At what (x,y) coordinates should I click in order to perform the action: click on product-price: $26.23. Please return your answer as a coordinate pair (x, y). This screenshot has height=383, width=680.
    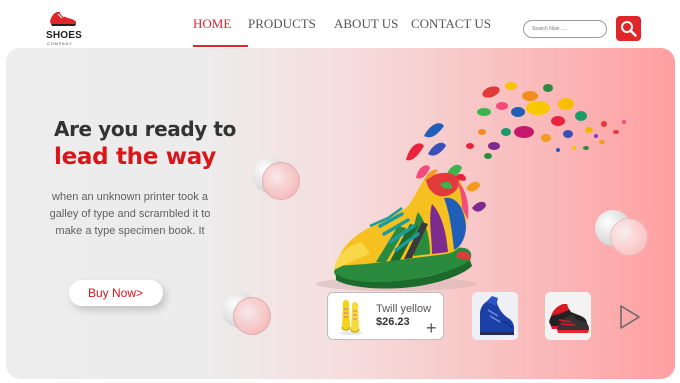
    Looking at the image, I should click on (393, 322).